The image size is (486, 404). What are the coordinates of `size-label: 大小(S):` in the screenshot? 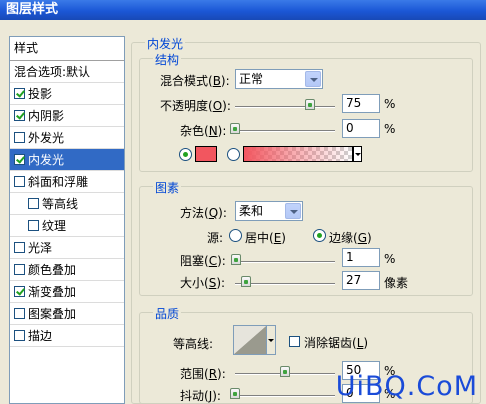 It's located at (203, 283).